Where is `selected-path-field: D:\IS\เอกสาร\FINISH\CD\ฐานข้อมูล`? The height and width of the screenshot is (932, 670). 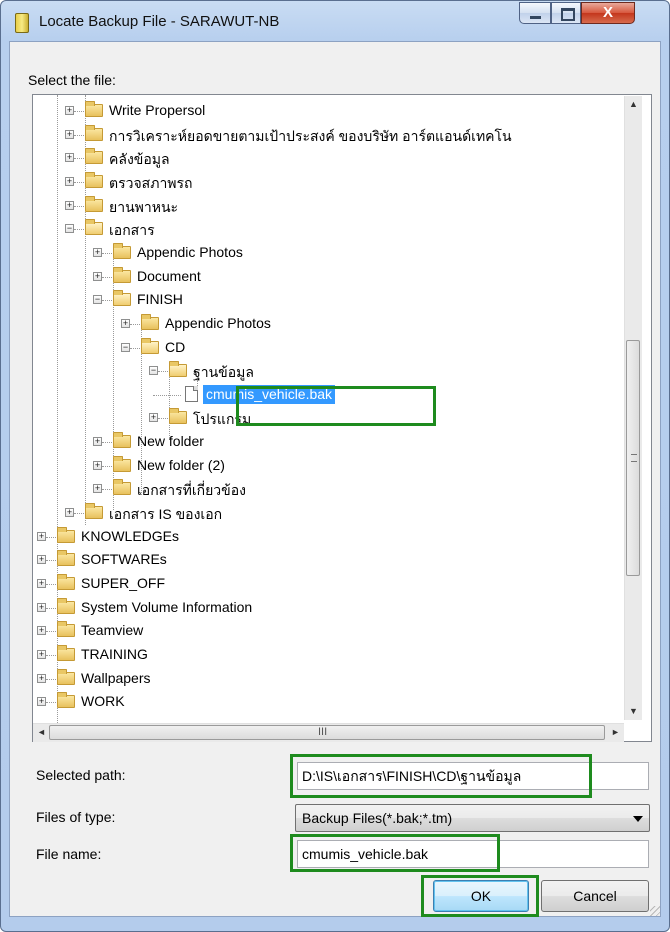
selected-path-field: D:\IS\เอกสาร\FINISH\CD\ฐานข้อมูล is located at coordinates (473, 776).